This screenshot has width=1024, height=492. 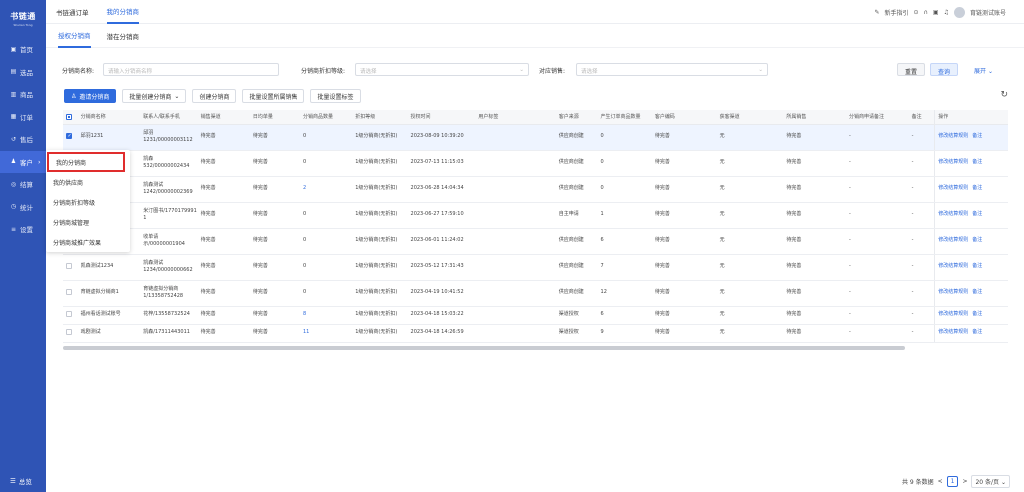 I want to click on cell-level: 1级分销商(无折扣), so click(x=380, y=333).